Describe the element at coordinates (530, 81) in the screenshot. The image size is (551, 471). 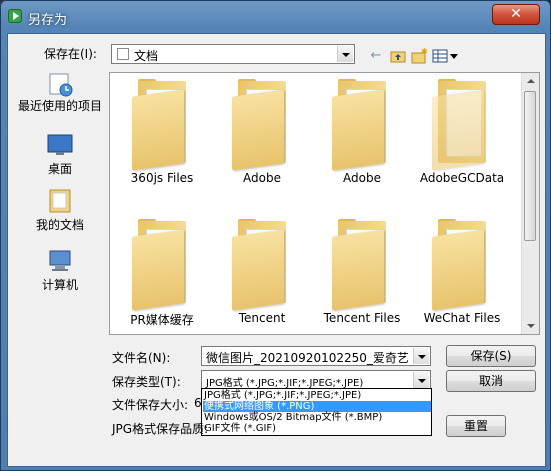
I see `scroll-up-icon` at that location.